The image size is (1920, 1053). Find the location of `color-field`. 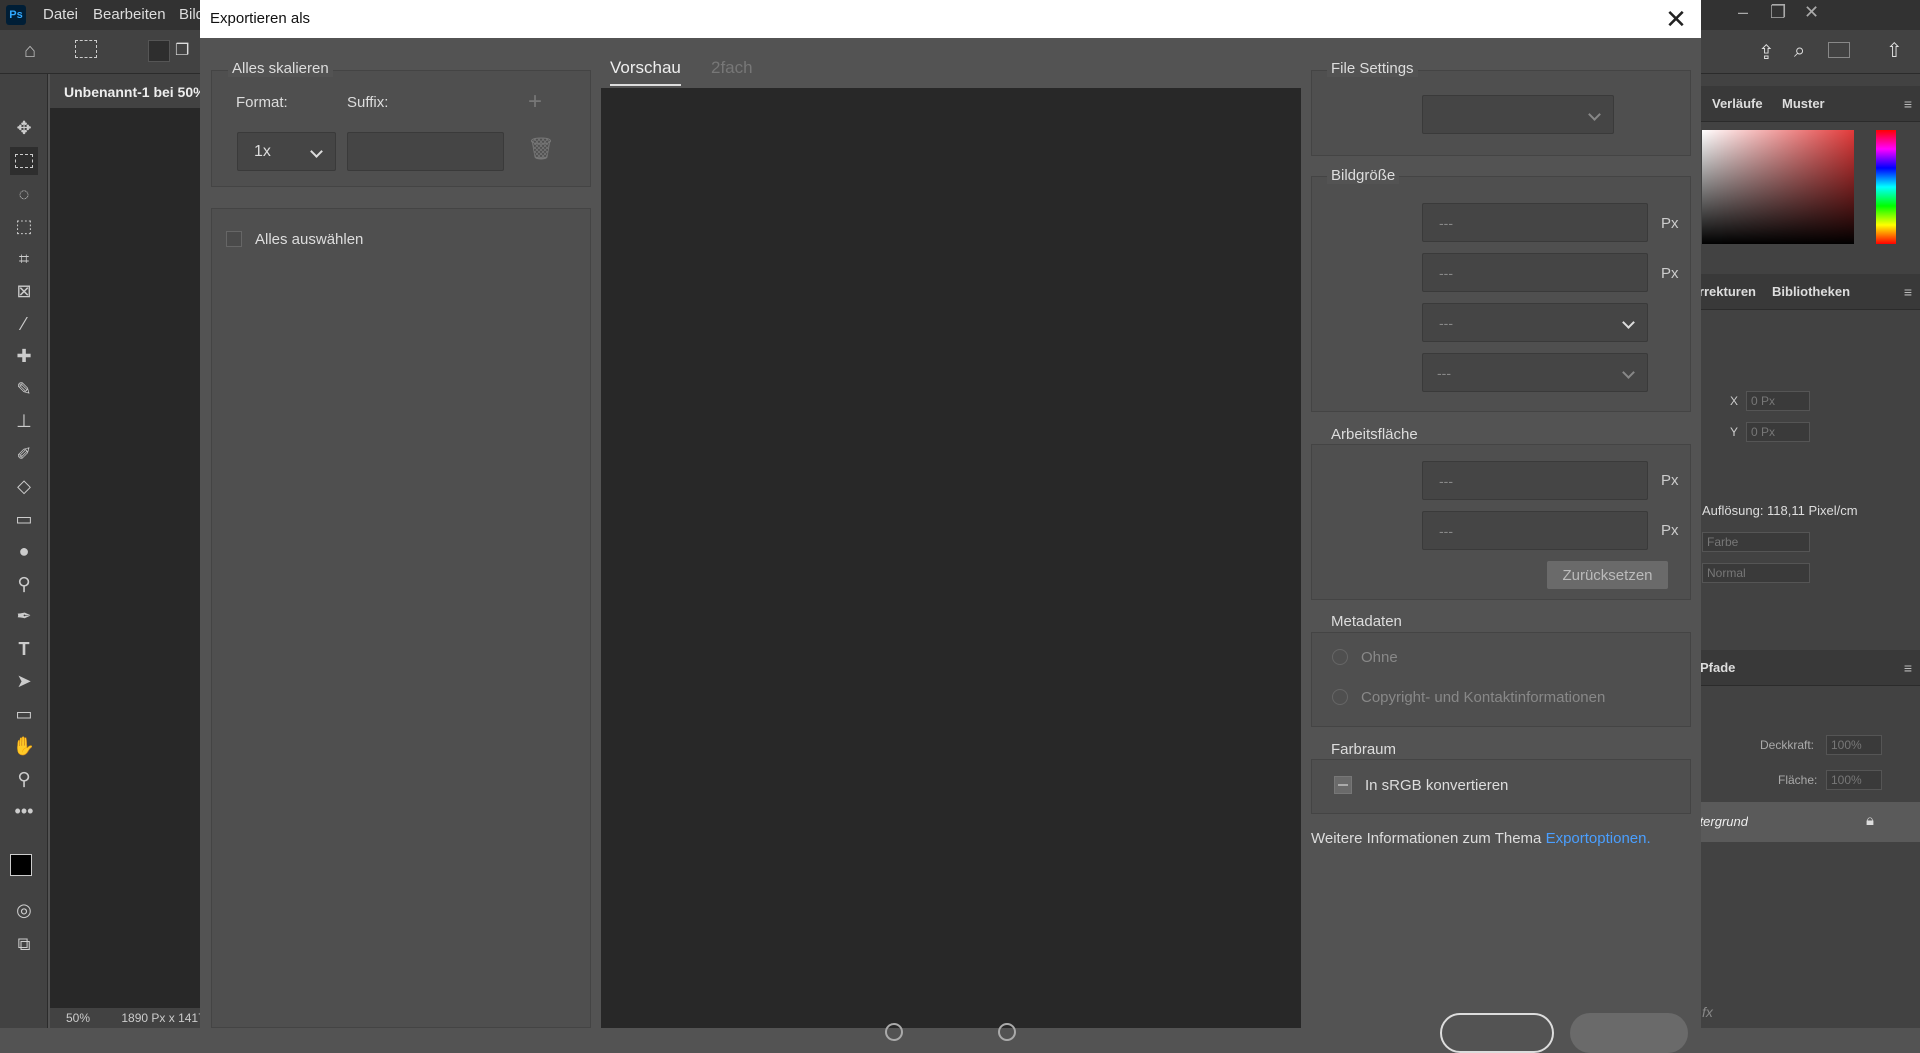

color-field is located at coordinates (1778, 187).